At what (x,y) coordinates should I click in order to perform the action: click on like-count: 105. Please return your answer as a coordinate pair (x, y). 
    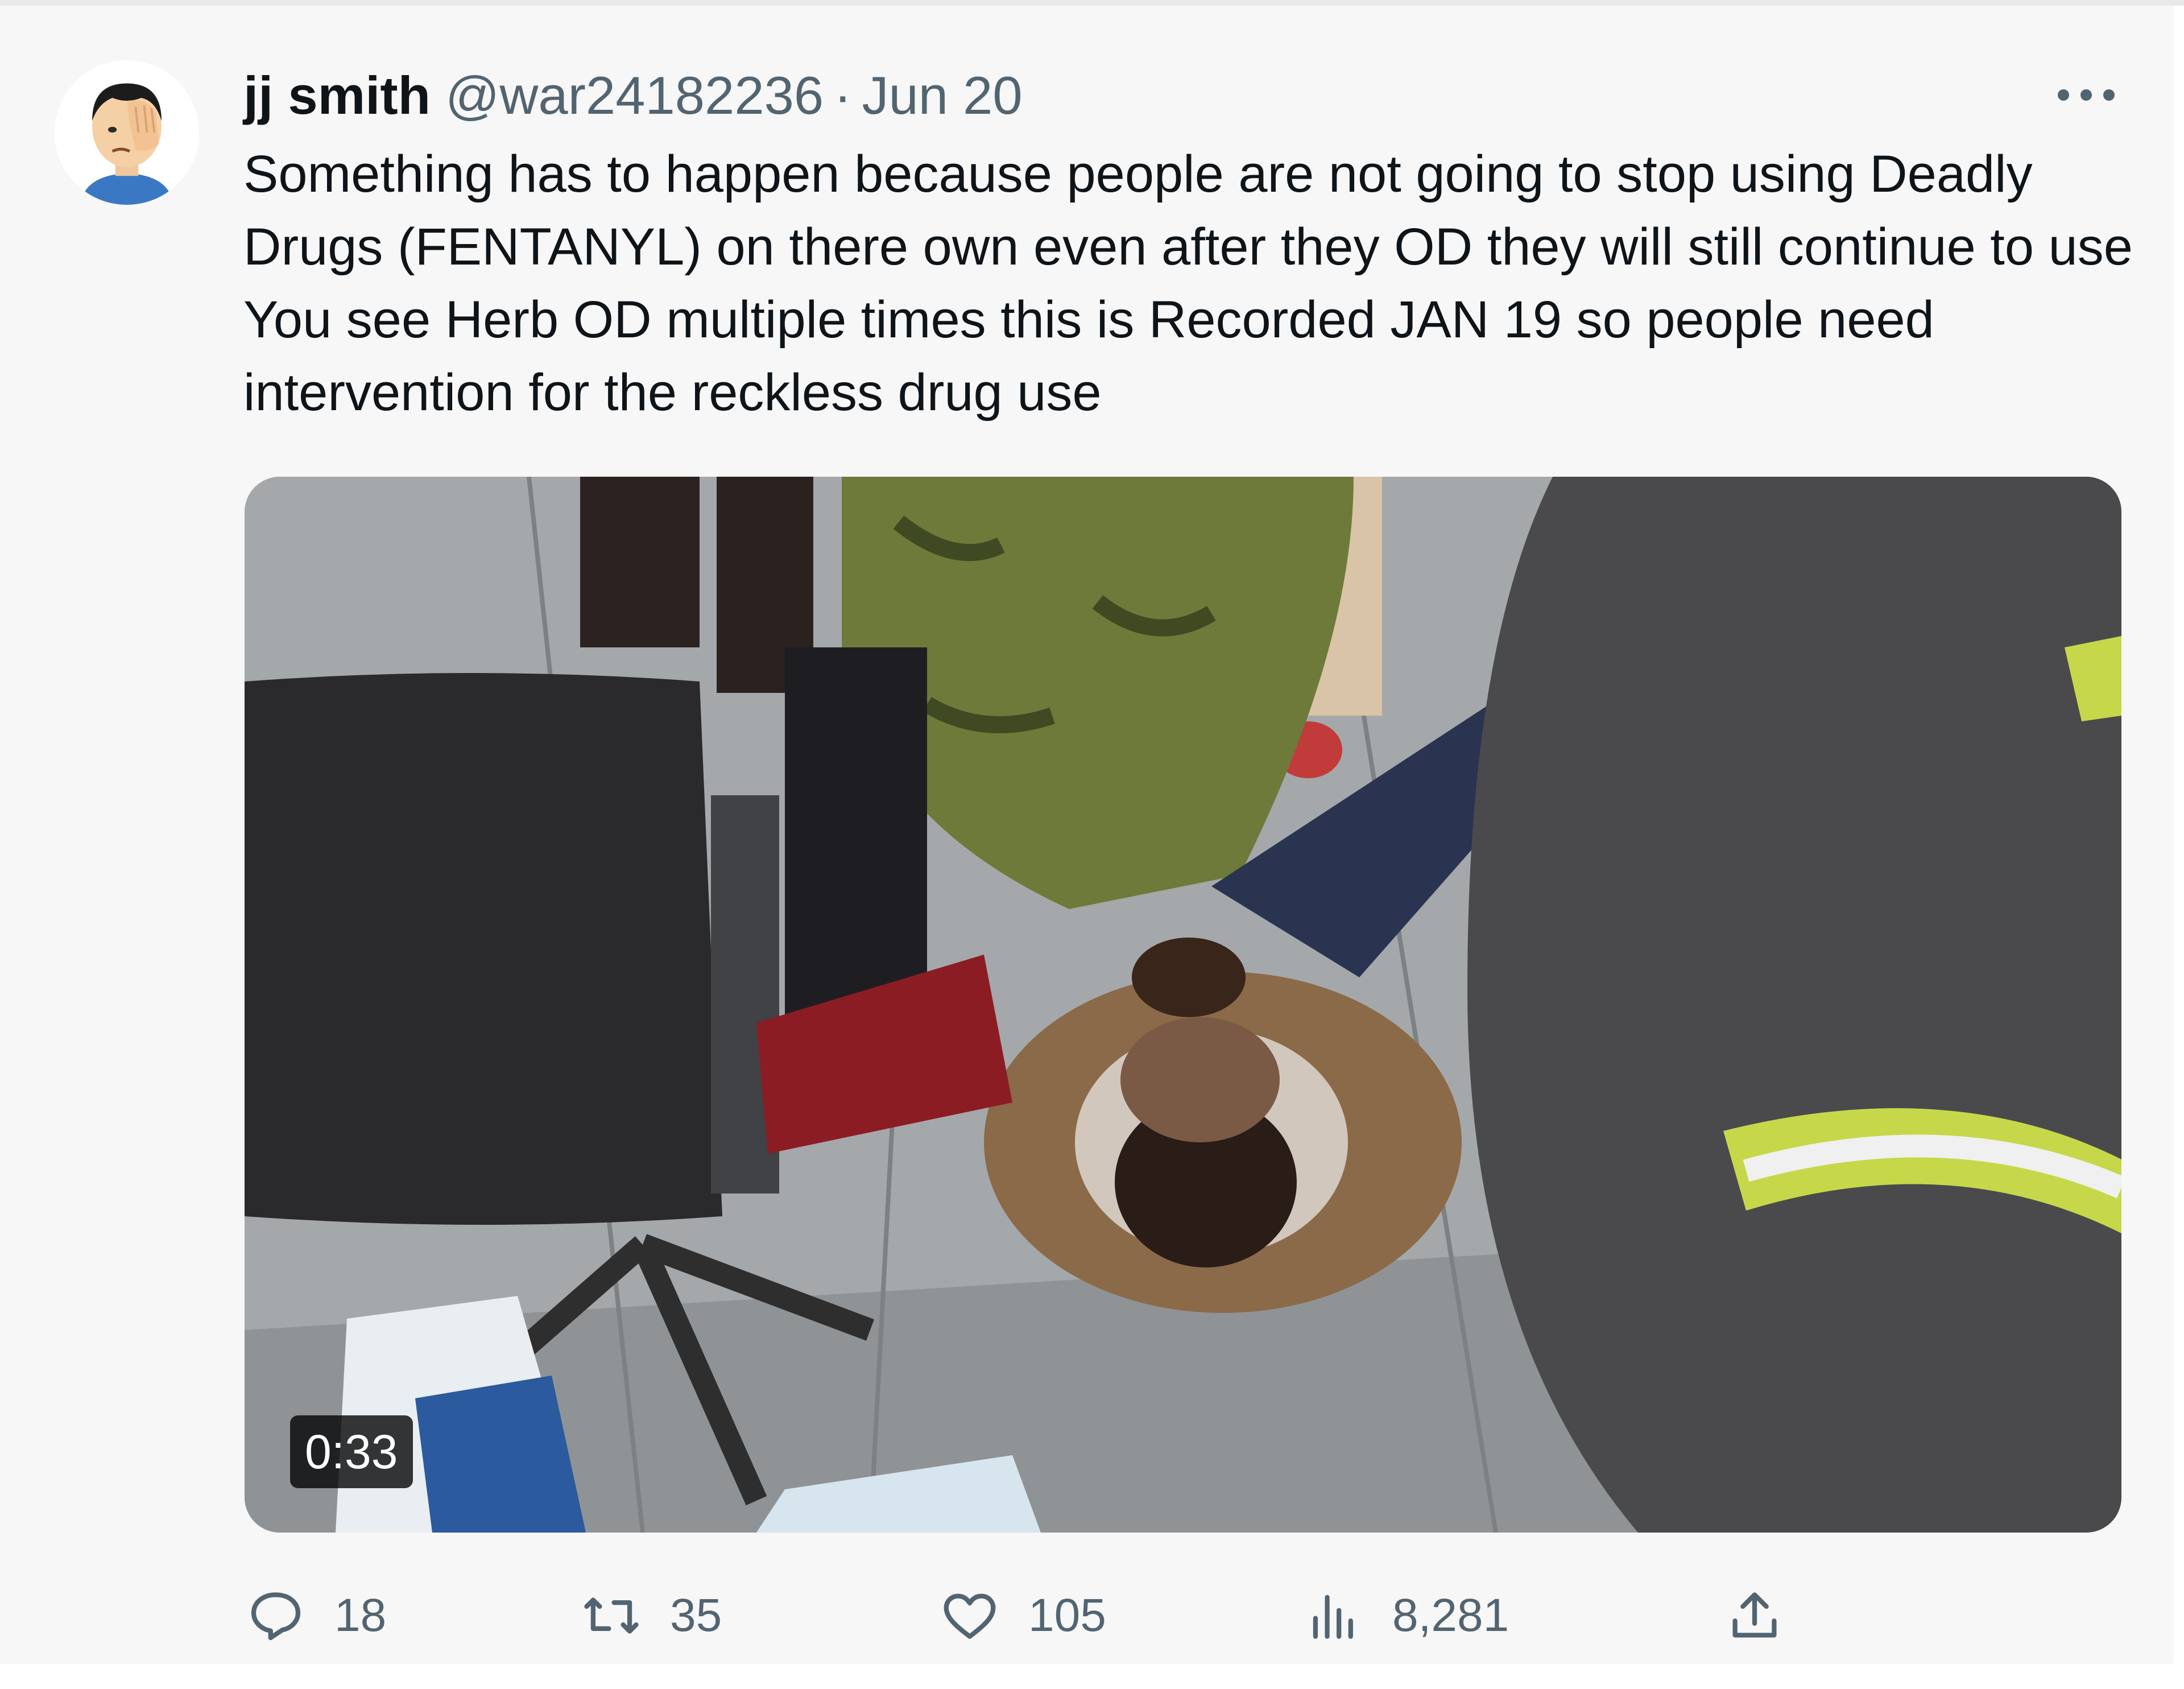
    Looking at the image, I should click on (1067, 1615).